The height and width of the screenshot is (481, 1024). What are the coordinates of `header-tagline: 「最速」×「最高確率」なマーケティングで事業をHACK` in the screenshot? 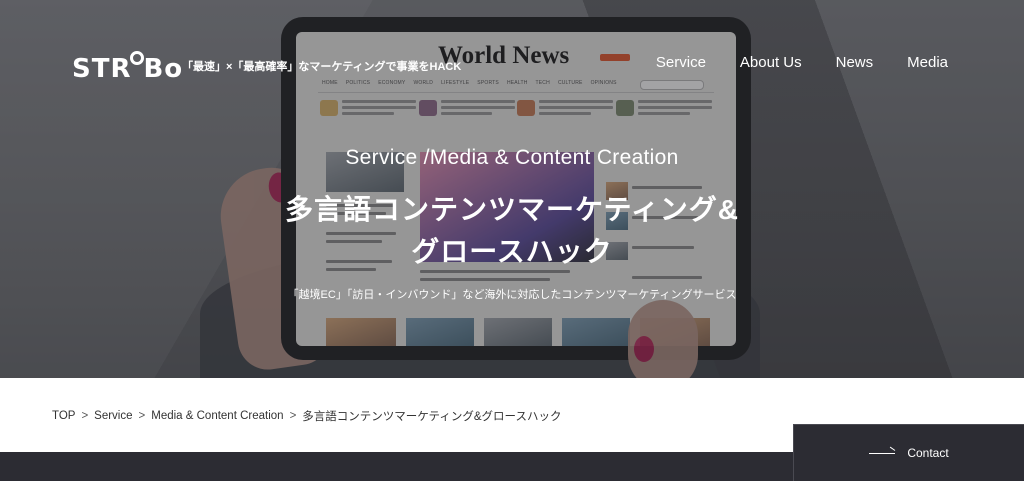 It's located at (322, 67).